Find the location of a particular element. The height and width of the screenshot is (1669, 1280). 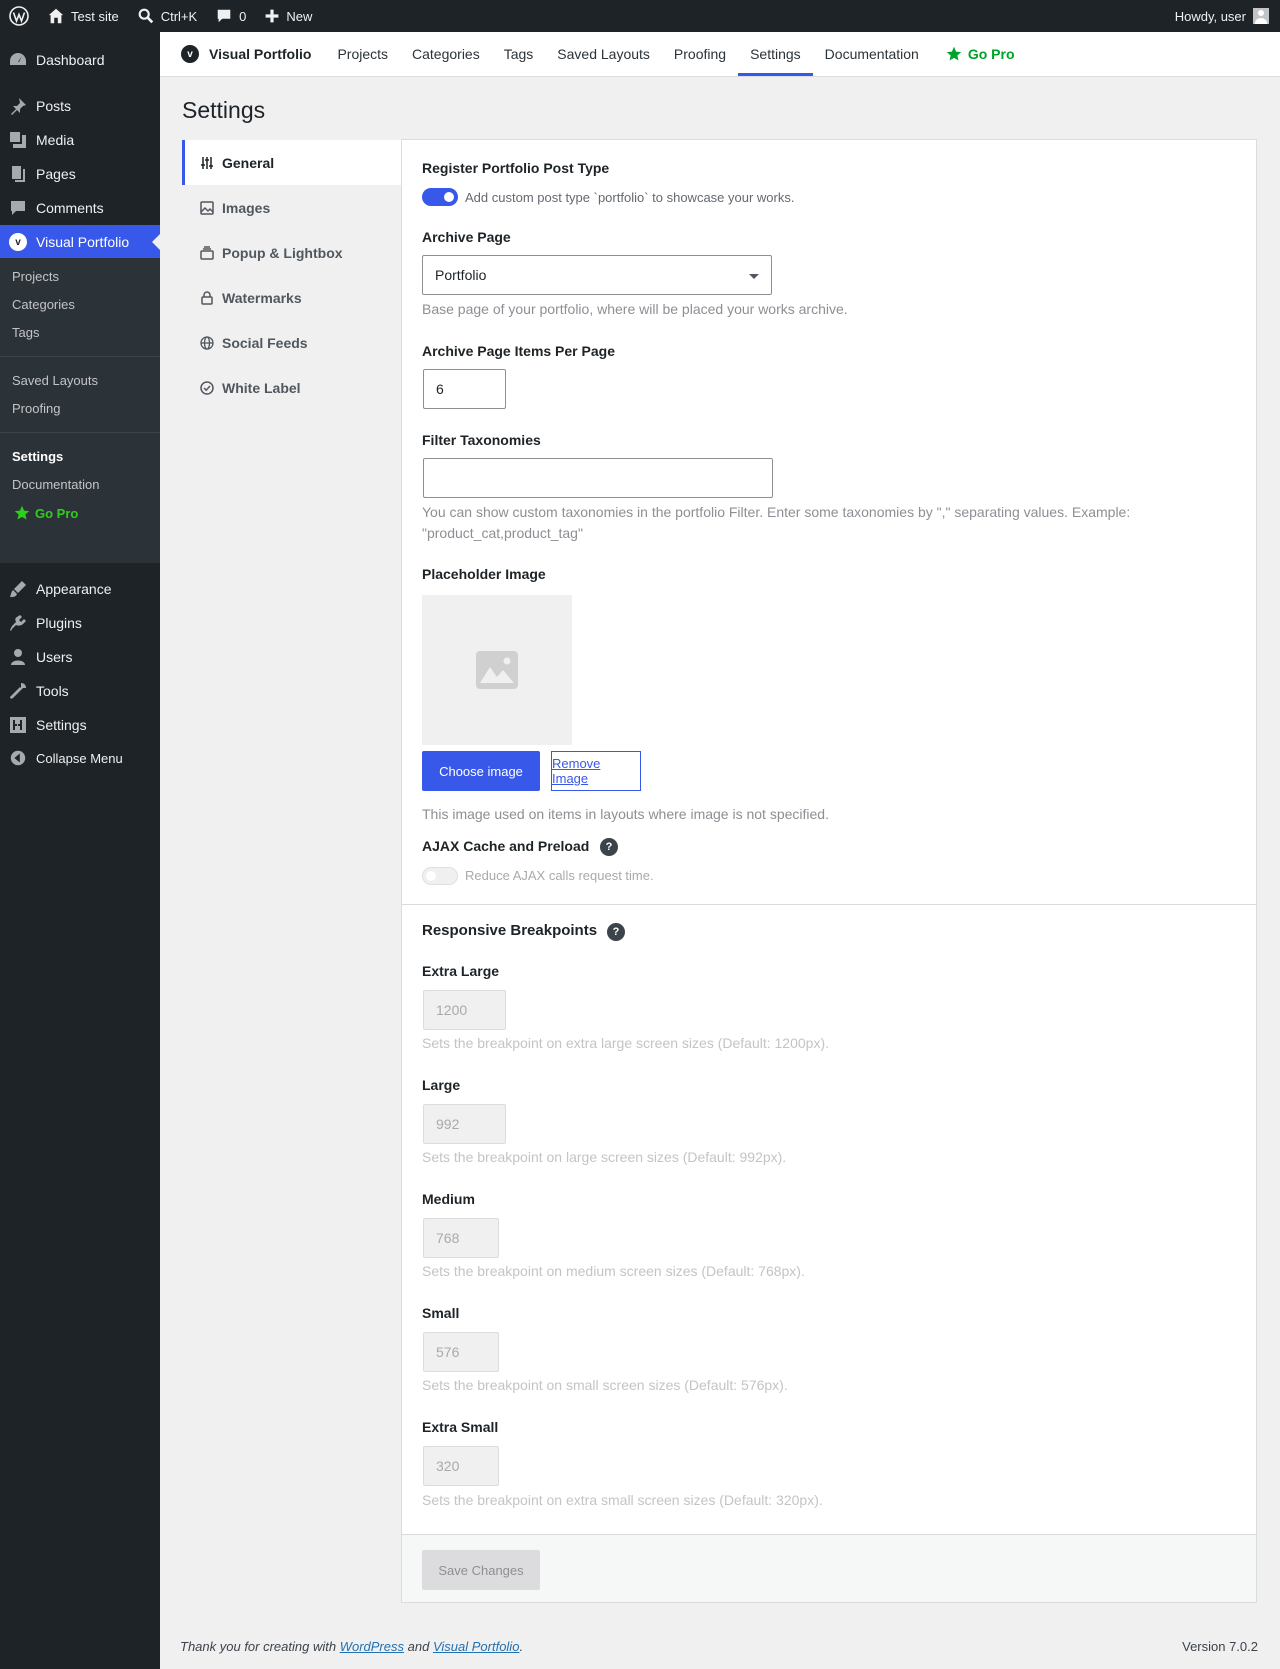

menu-label-dashboard: Dashboard is located at coordinates (70, 60).